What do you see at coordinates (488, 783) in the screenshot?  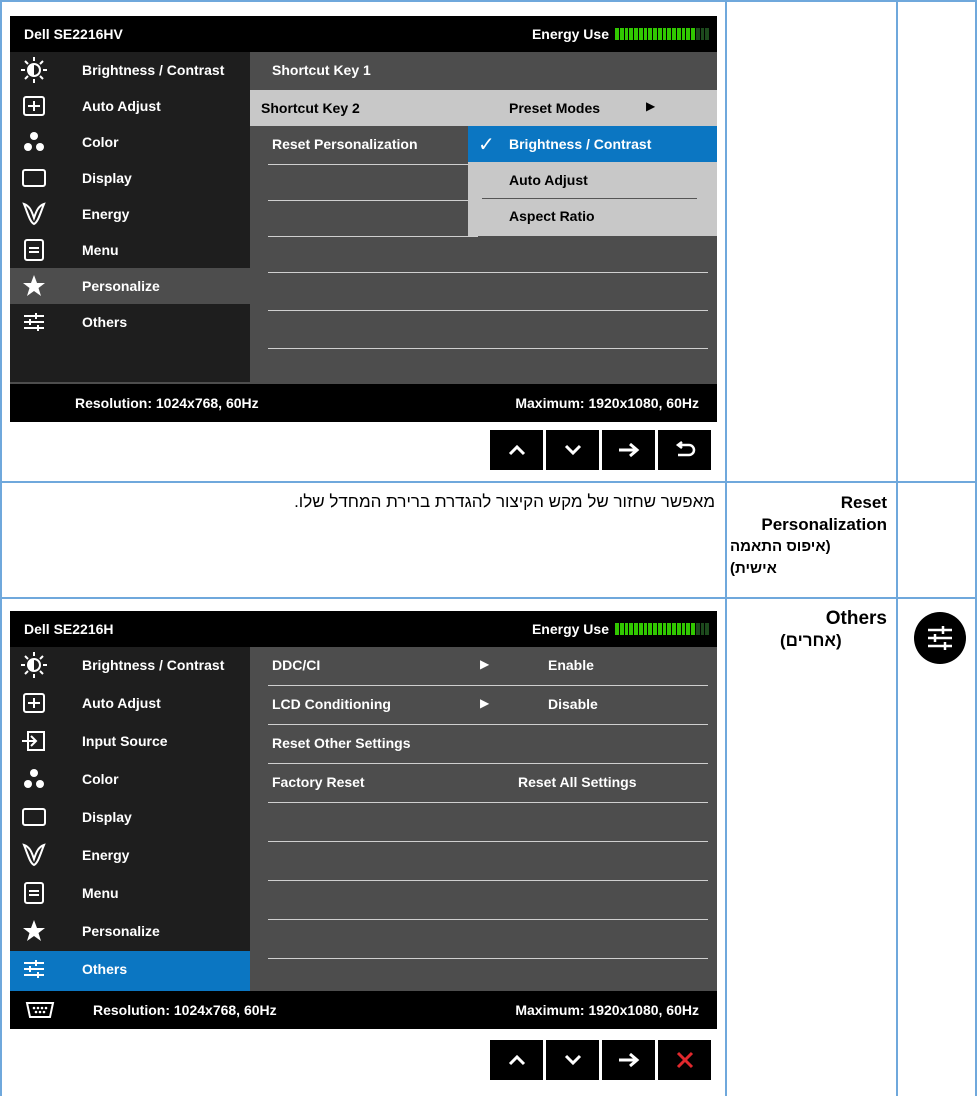 I see `osd-row-factory-reset: Factory Reset Reset All Settings` at bounding box center [488, 783].